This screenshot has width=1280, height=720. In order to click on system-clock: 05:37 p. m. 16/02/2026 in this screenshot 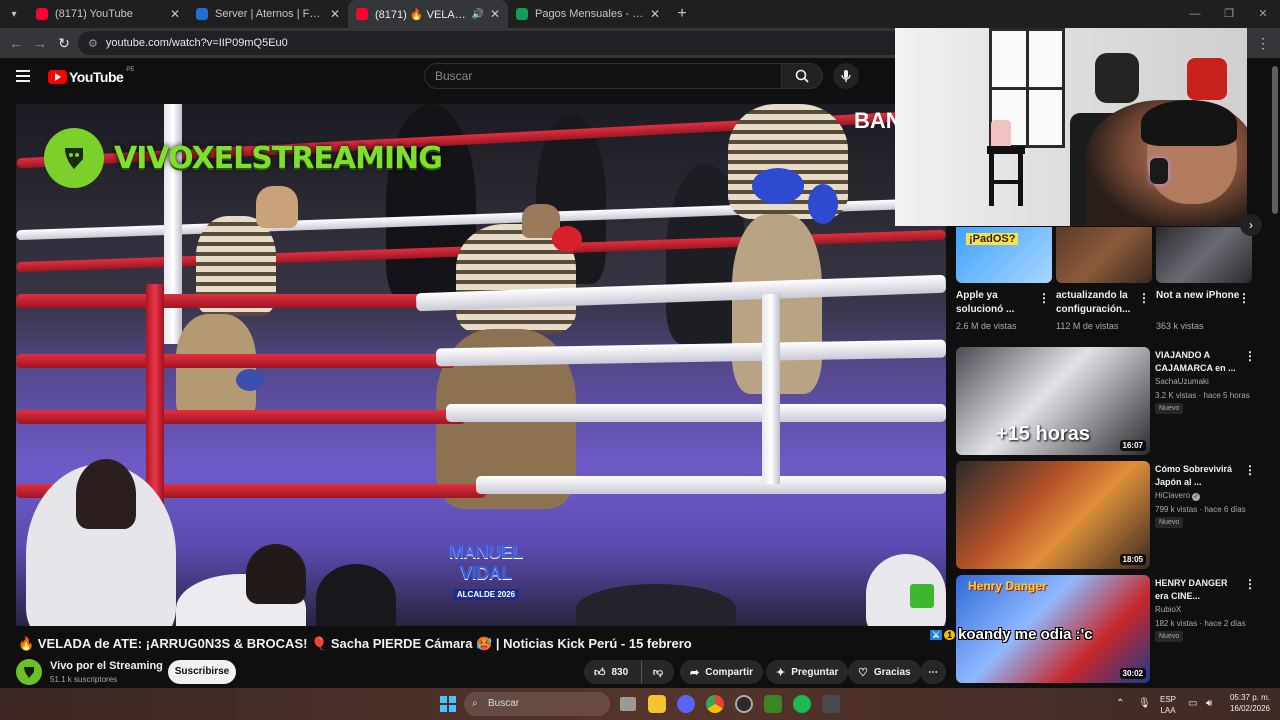, I will do `click(1247, 703)`.